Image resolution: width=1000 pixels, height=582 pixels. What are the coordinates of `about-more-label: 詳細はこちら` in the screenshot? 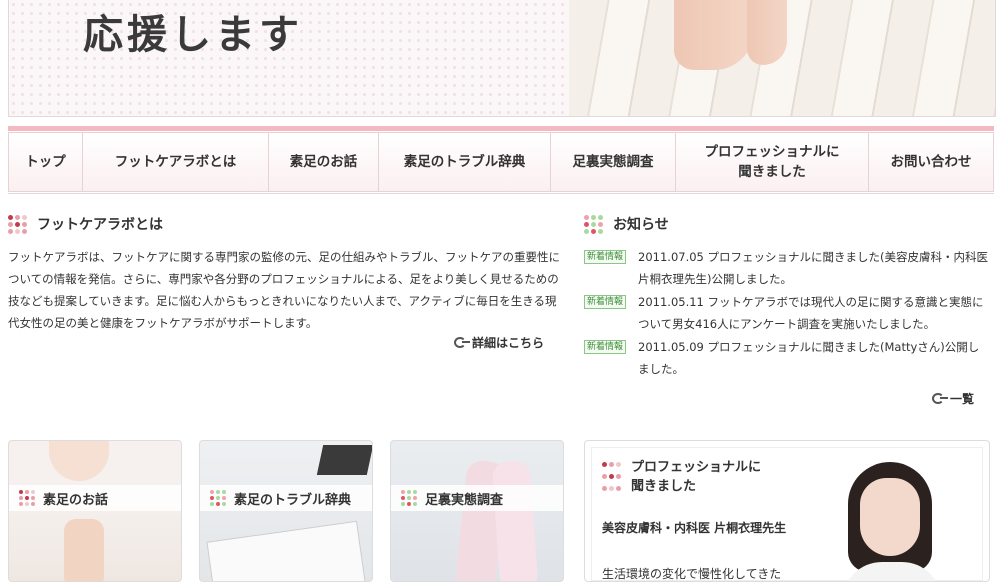 It's located at (508, 343).